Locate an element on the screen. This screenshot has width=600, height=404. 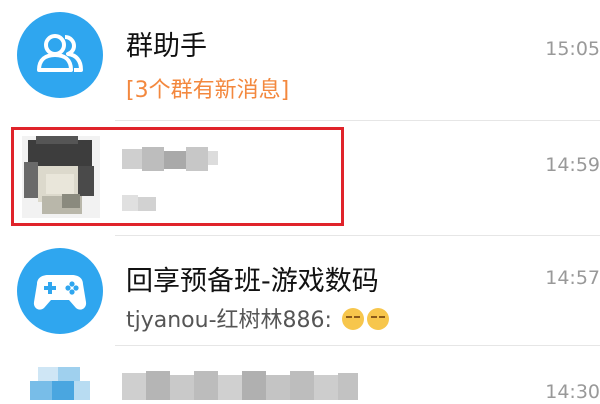
pixelated-name is located at coordinates (242, 384).